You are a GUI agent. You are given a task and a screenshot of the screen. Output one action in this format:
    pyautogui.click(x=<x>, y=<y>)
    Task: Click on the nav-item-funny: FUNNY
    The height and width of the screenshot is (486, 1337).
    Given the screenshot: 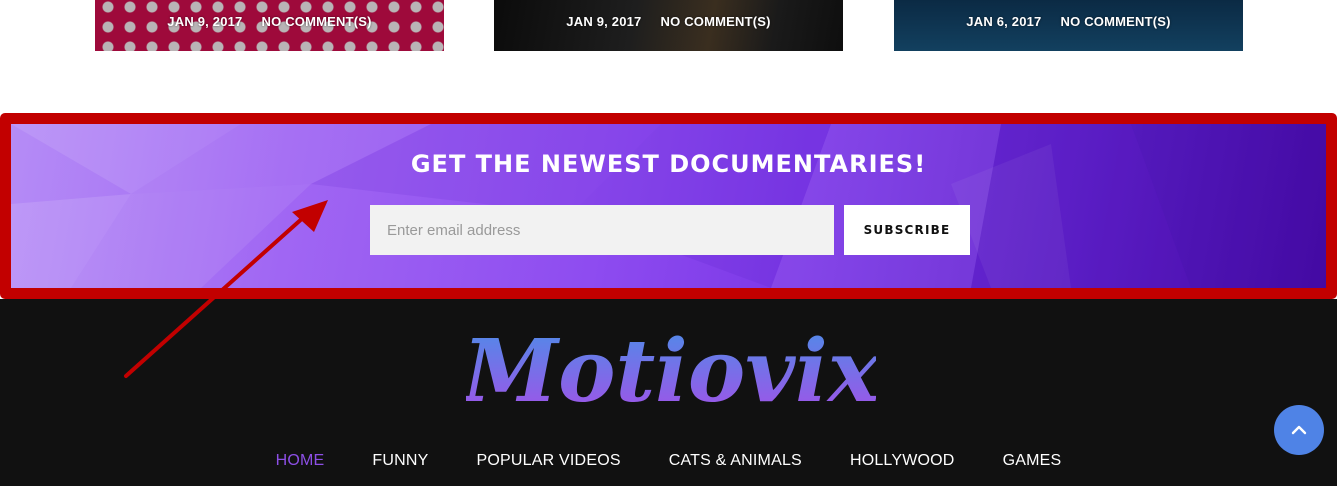 What is the action you would take?
    pyautogui.click(x=400, y=461)
    